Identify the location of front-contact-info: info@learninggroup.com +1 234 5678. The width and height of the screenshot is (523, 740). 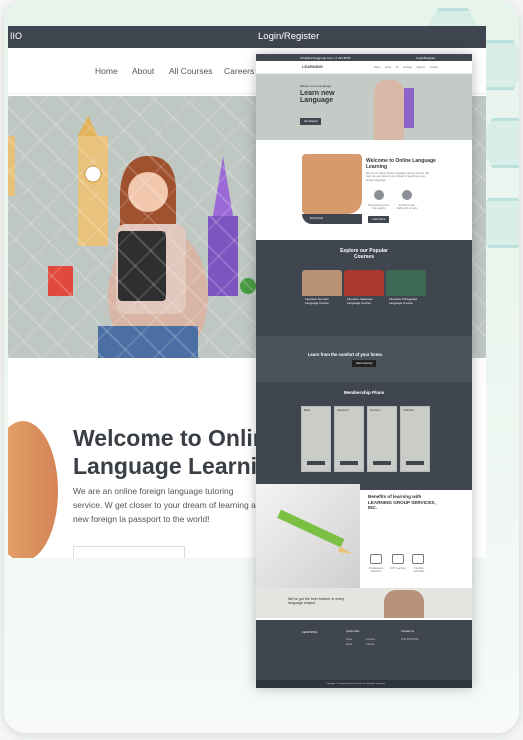
(325, 58).